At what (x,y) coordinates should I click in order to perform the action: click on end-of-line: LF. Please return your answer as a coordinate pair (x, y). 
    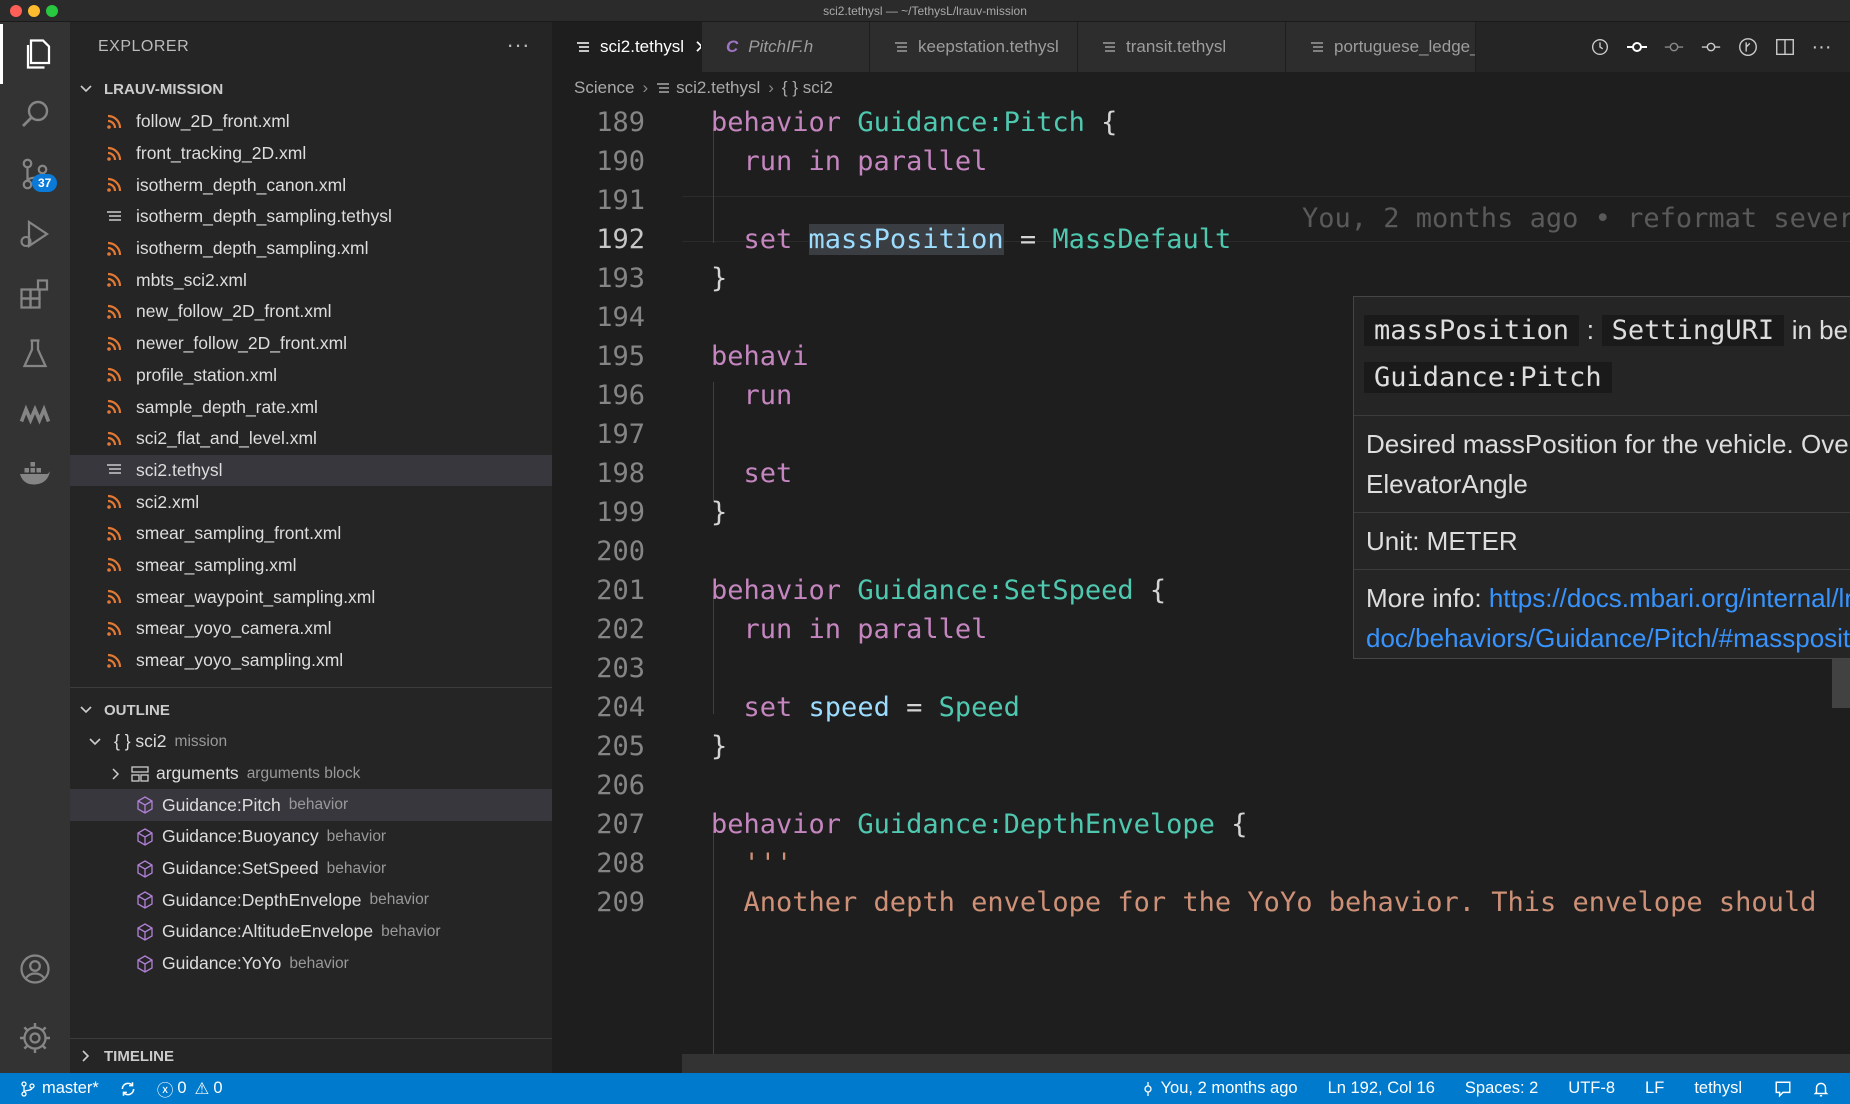
    Looking at the image, I should click on (1654, 1088).